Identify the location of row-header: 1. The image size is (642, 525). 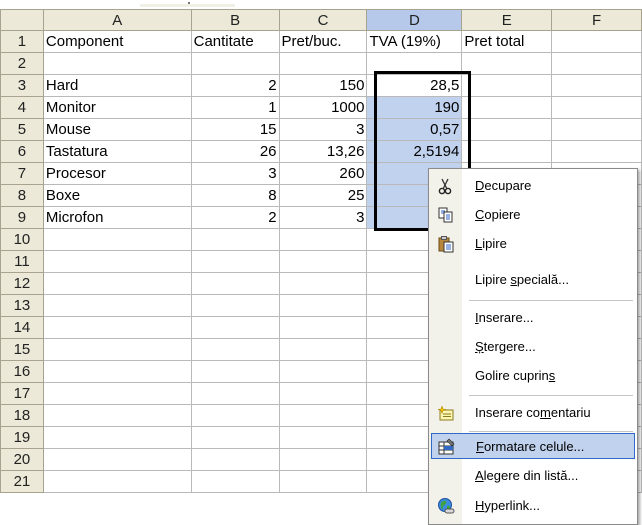
(22, 41).